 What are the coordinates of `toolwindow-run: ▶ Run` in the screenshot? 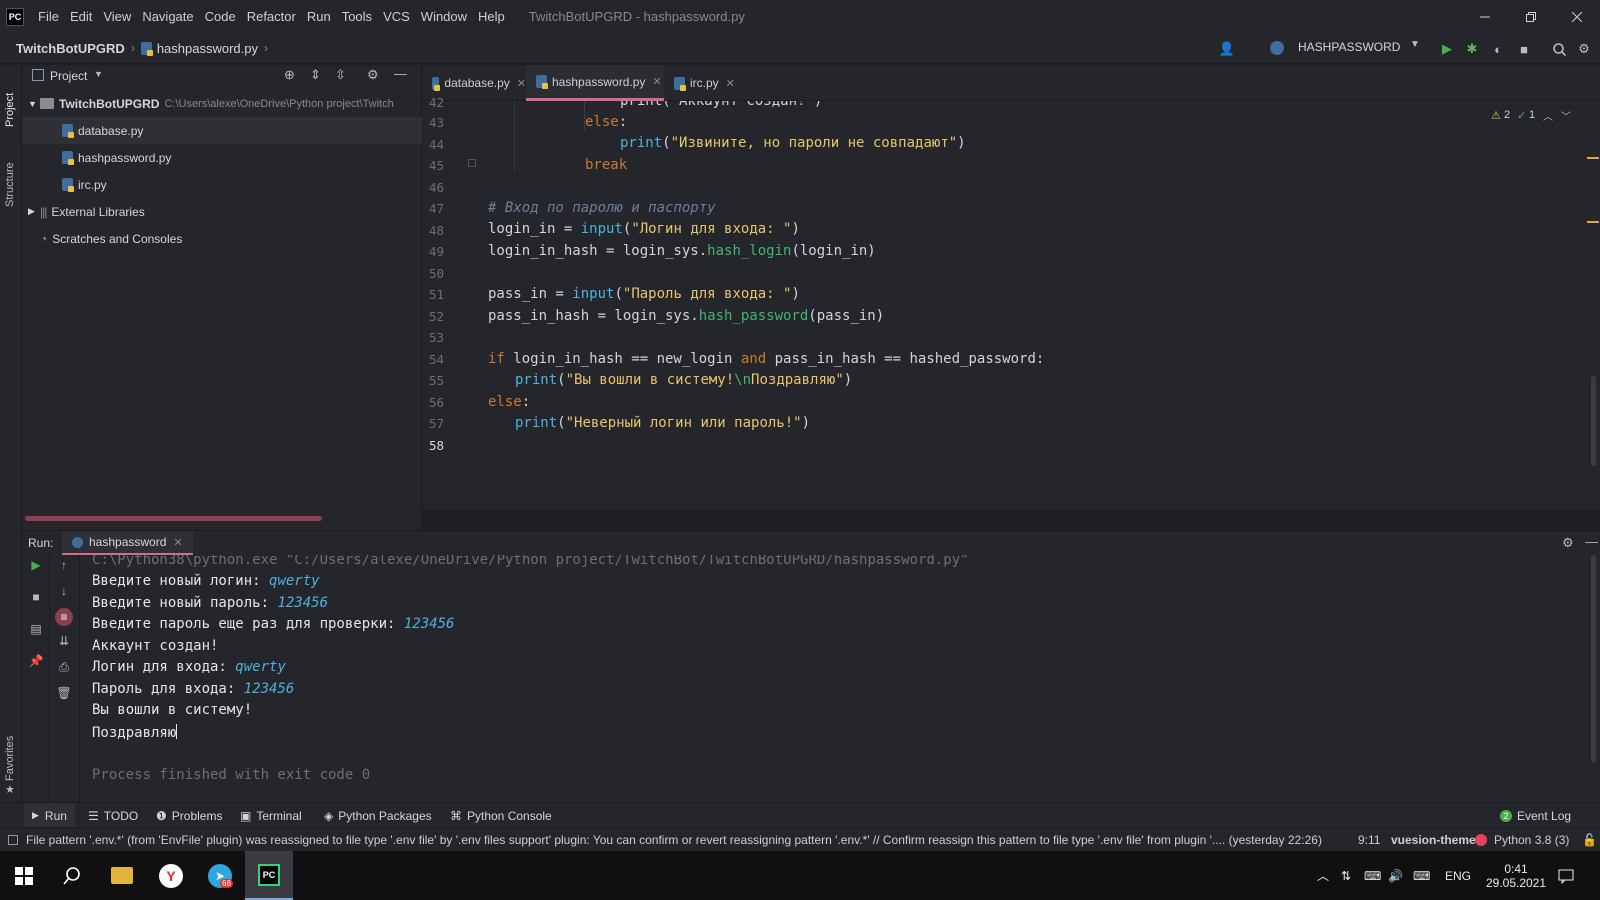 It's located at (49, 815).